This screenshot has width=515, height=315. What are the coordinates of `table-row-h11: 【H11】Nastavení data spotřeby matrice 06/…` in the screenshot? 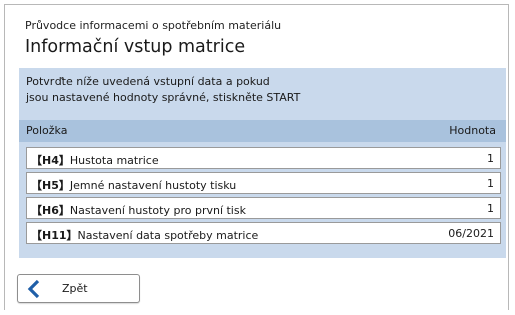 It's located at (263, 233).